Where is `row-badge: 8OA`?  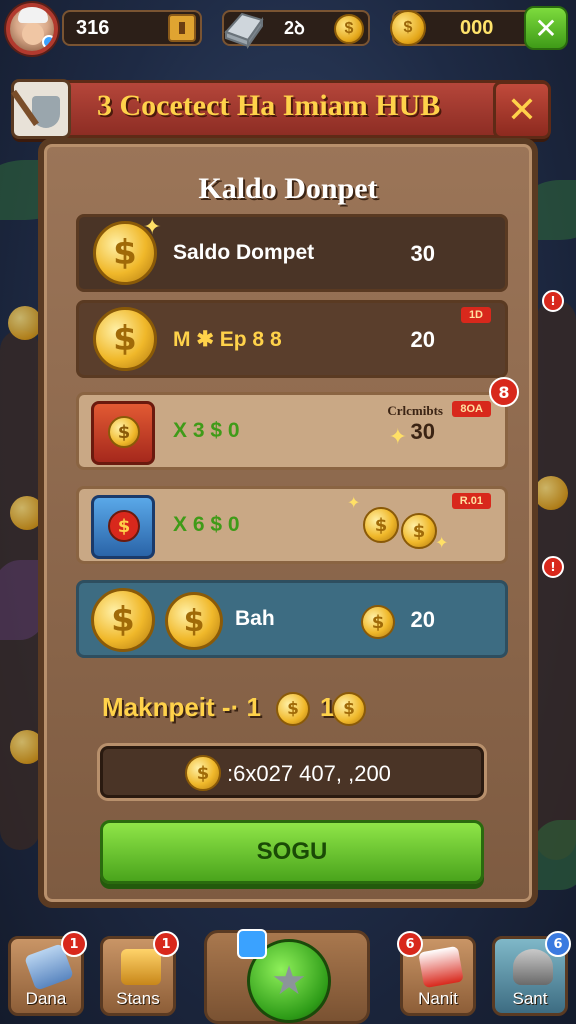
row-badge: 8OA is located at coordinates (471, 409).